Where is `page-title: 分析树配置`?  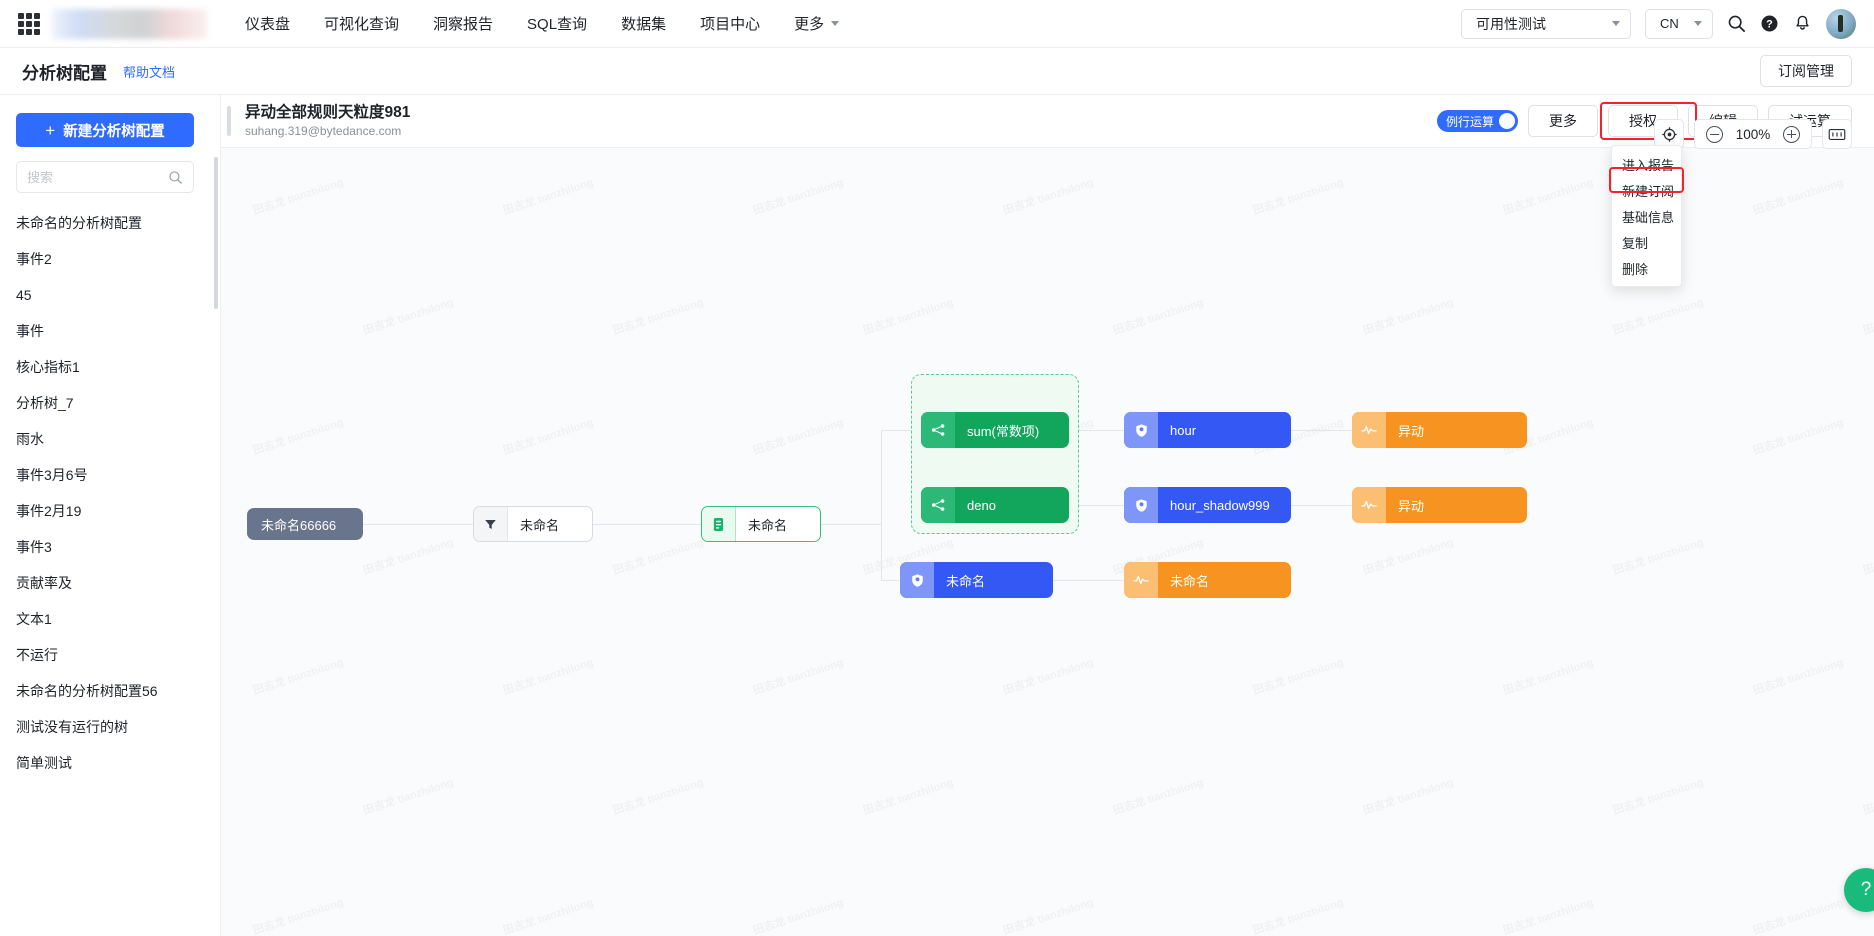
page-title: 分析树配置 is located at coordinates (64, 73).